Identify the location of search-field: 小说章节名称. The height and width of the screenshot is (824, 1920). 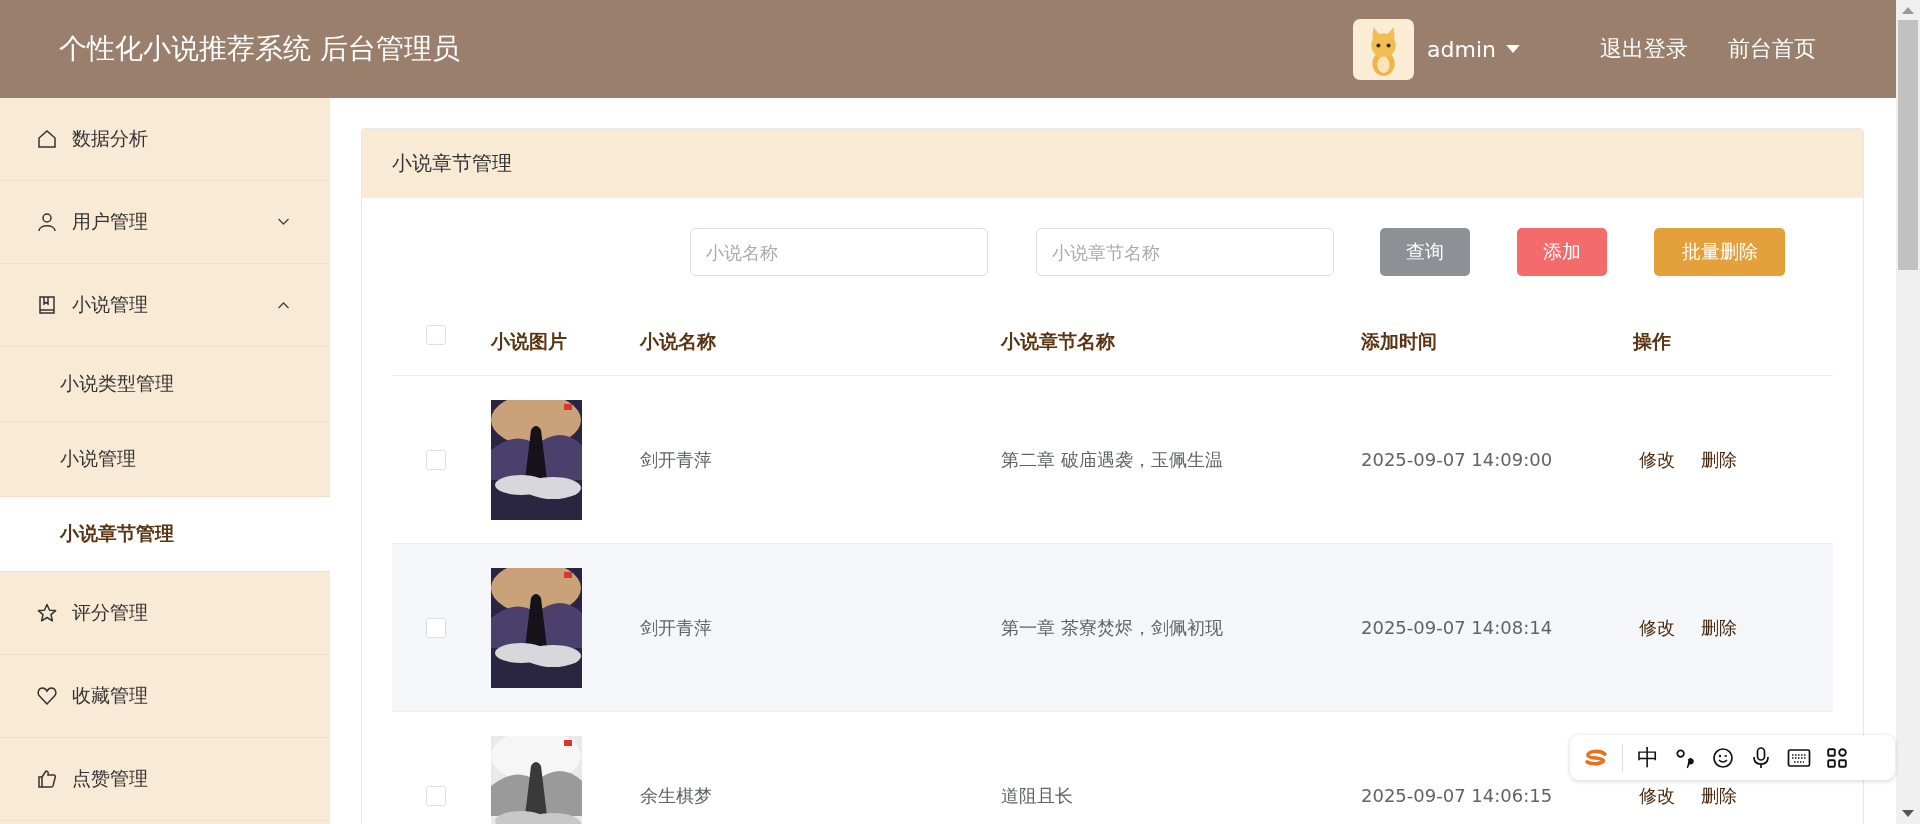
(1185, 252).